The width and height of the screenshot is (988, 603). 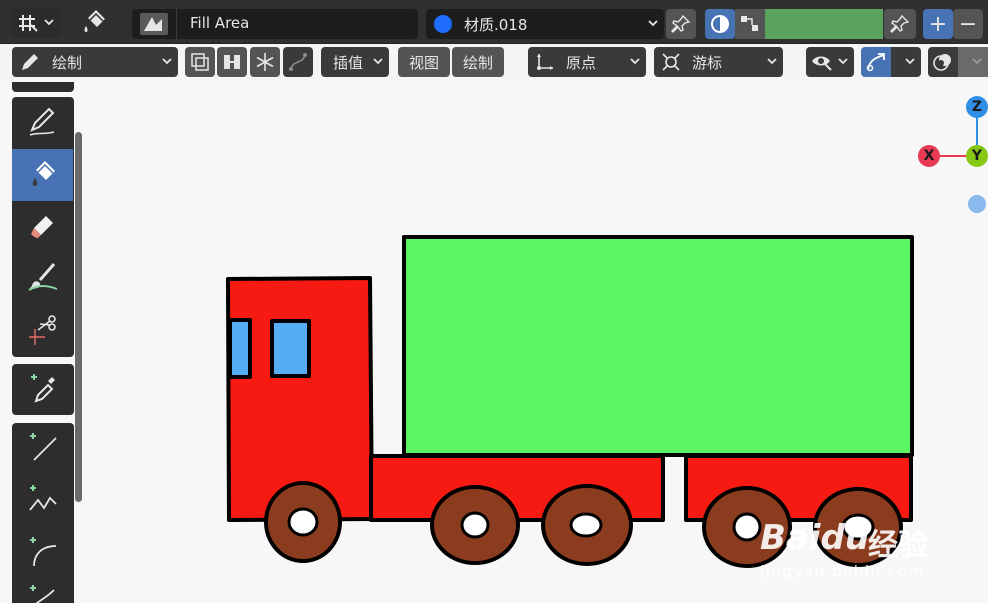 I want to click on cab-window-front, so click(x=290, y=348).